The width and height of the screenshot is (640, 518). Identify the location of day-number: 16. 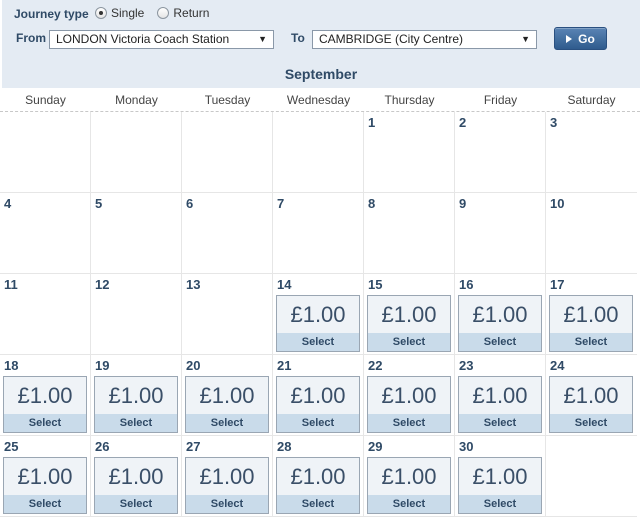
(466, 284).